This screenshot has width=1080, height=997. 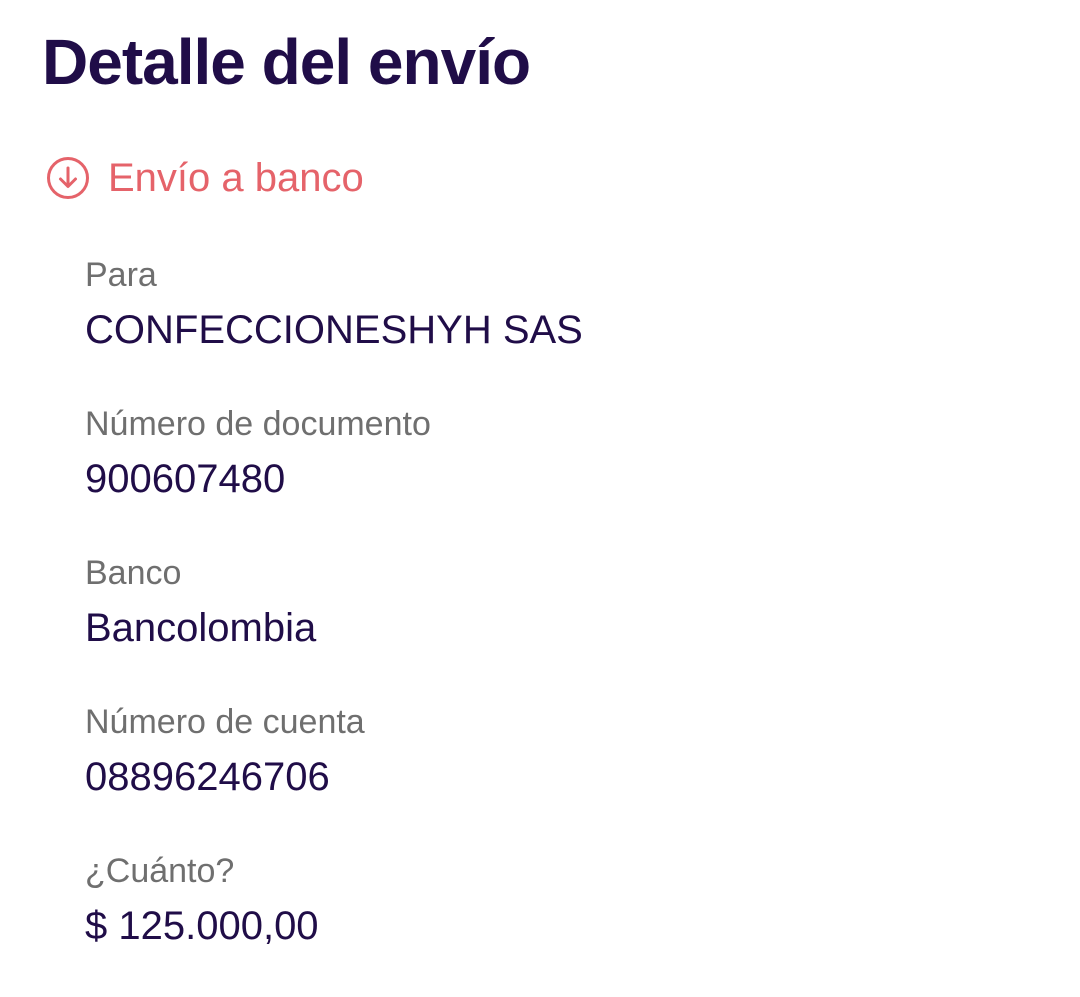 What do you see at coordinates (121, 275) in the screenshot?
I see `recipient-label: Para` at bounding box center [121, 275].